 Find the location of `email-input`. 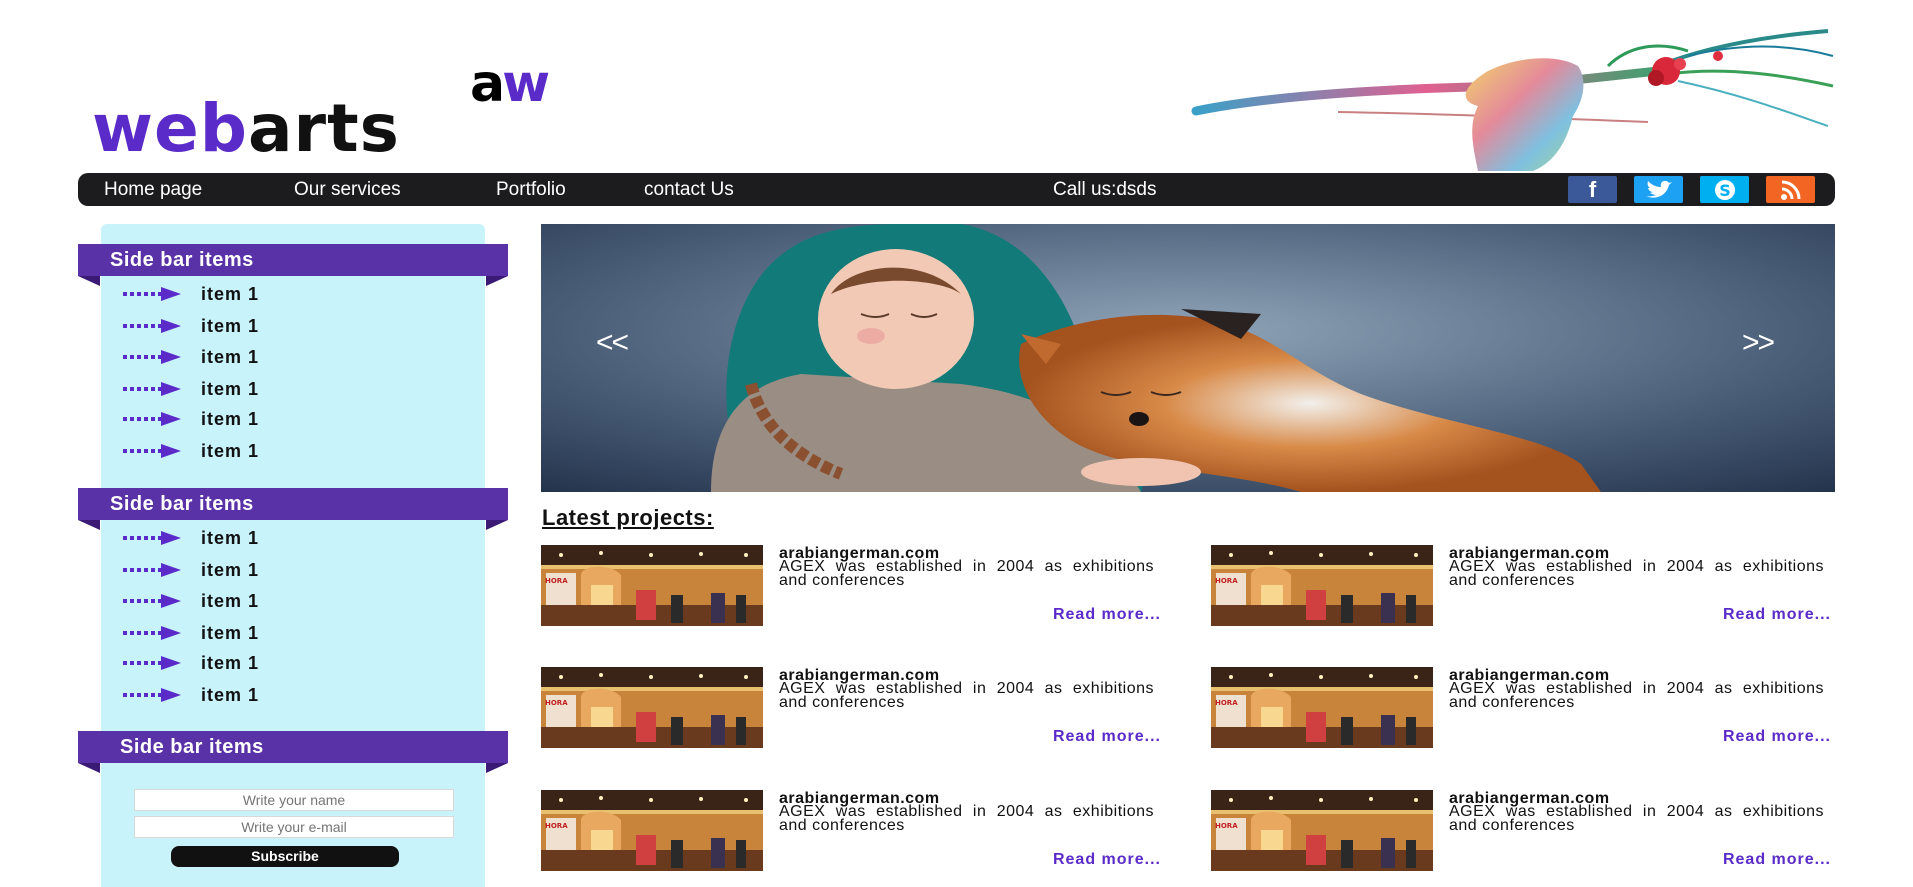

email-input is located at coordinates (294, 827).